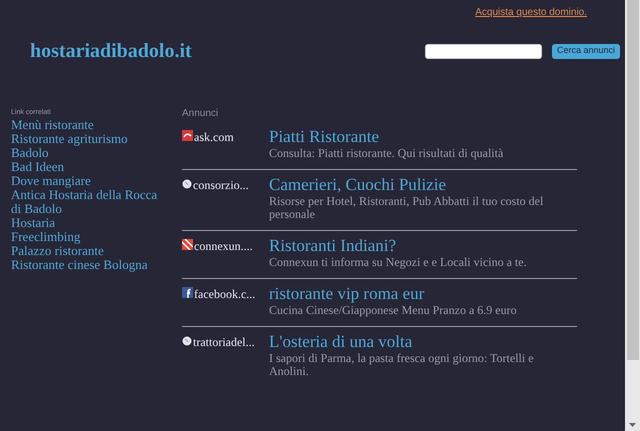 Image resolution: width=640 pixels, height=431 pixels. I want to click on ad-description: Consulta: Piatti ristorante. Qui risultati di qualità, so click(386, 153).